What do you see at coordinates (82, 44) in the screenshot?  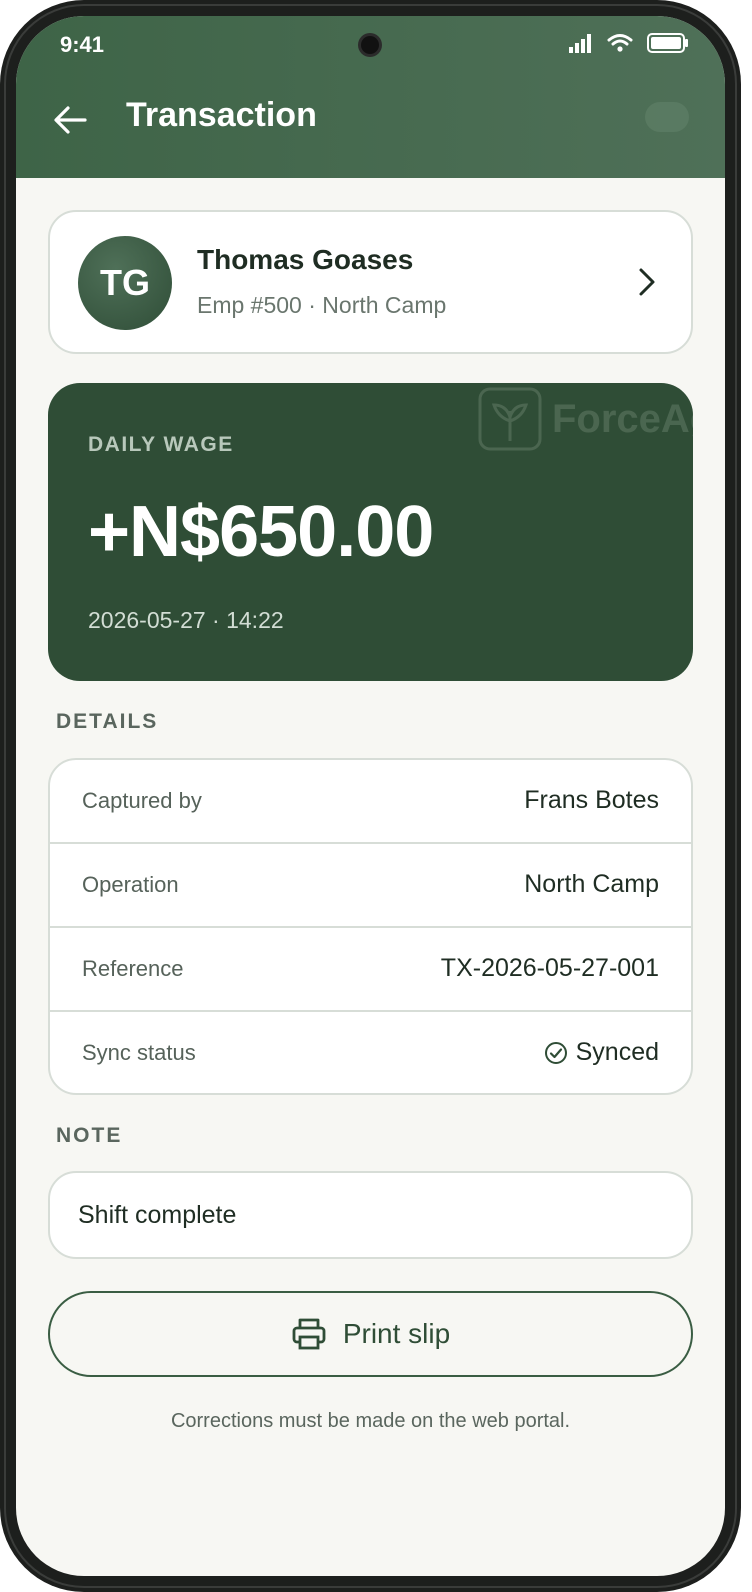 I see `status-time: 9:41` at bounding box center [82, 44].